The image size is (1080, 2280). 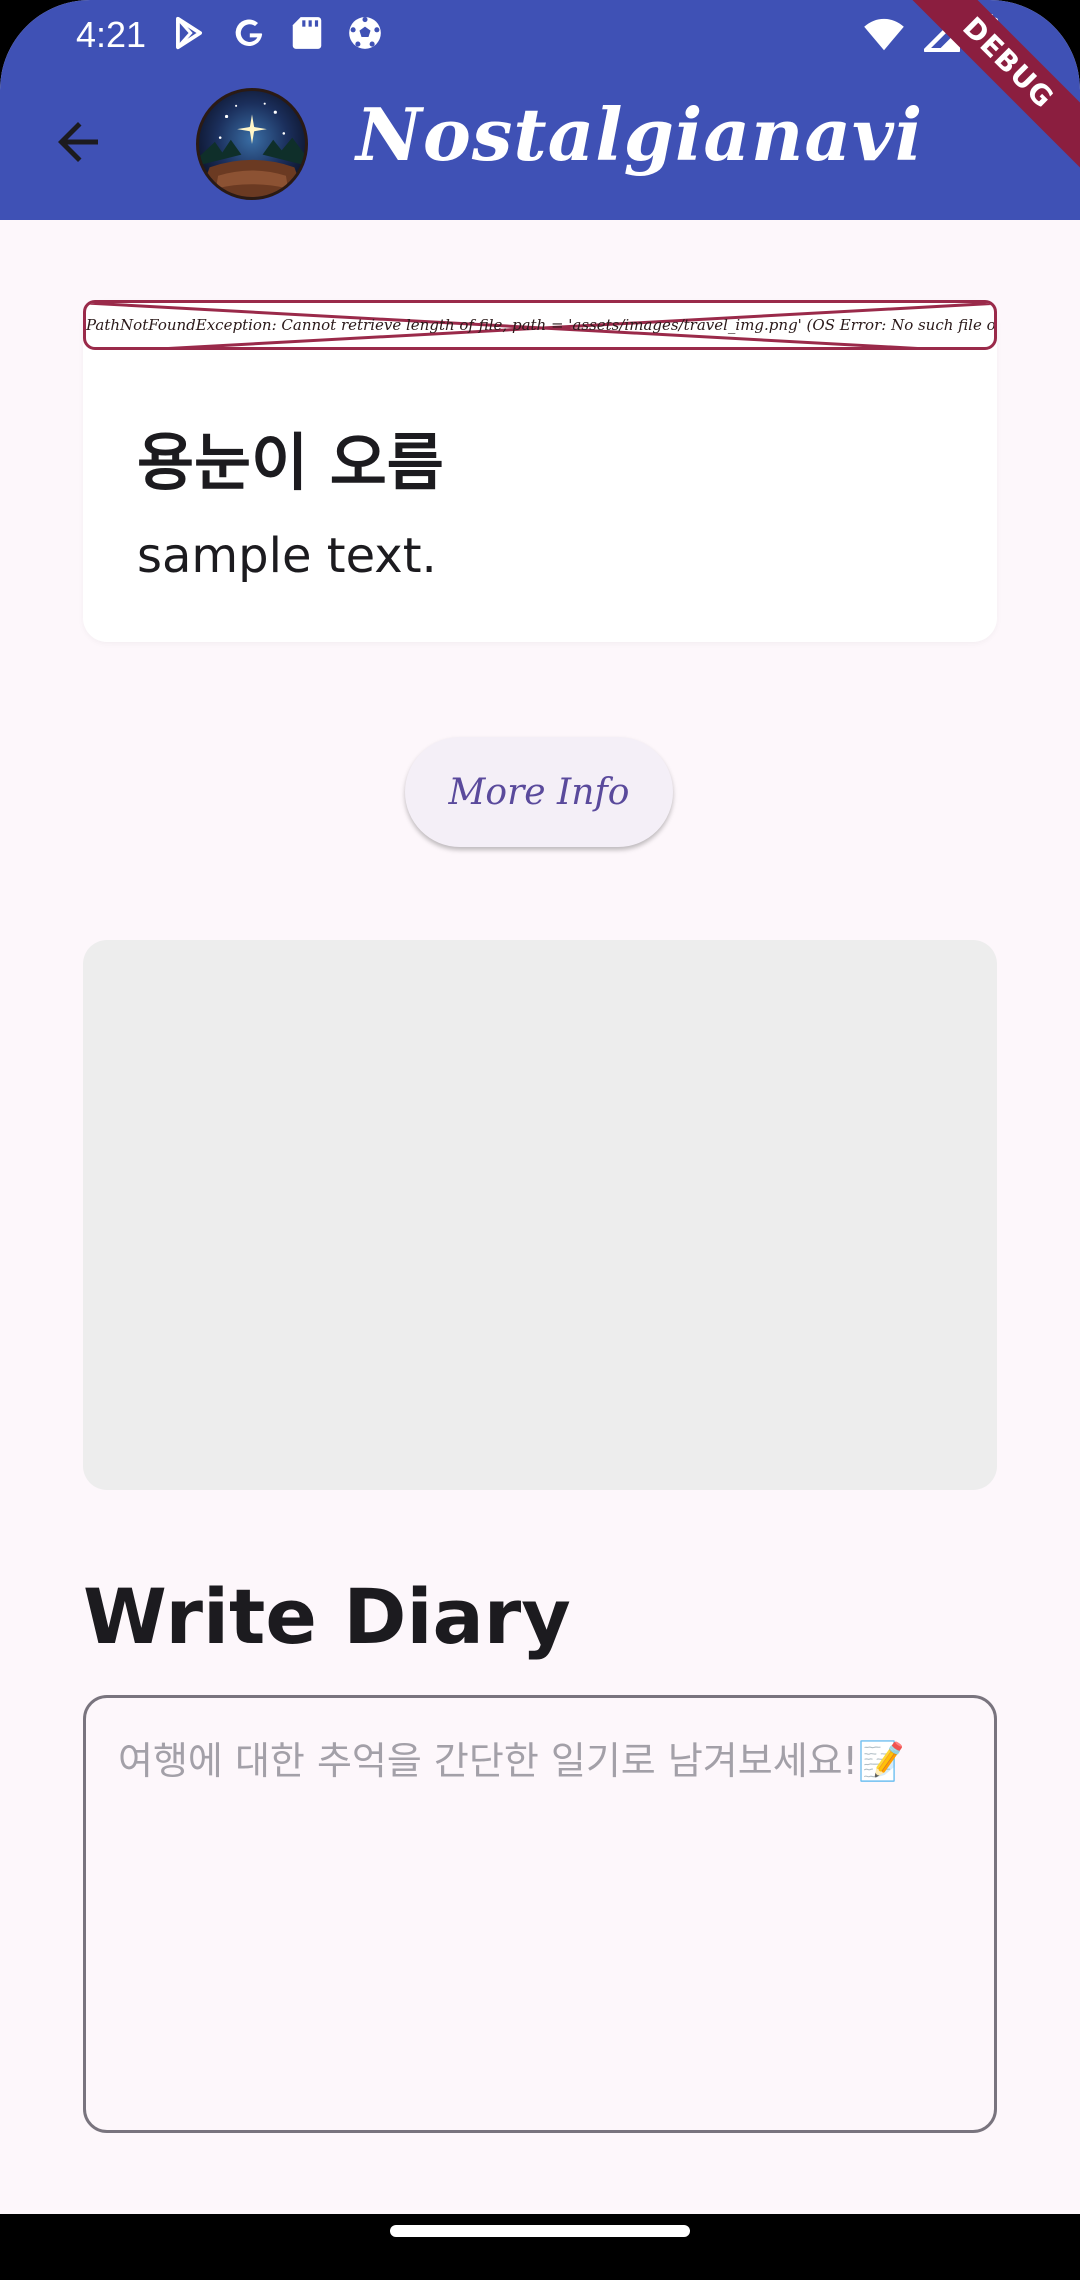 I want to click on diary-input, so click(x=543, y=1915).